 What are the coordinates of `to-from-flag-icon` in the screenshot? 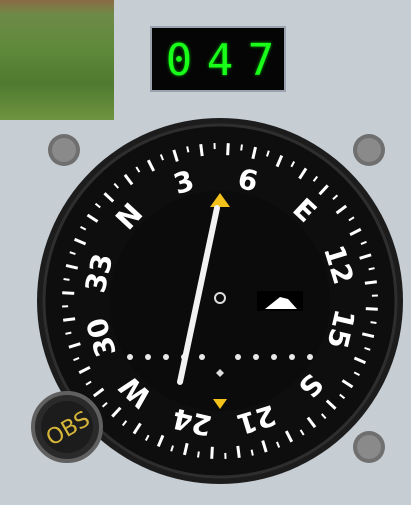 It's located at (280, 301).